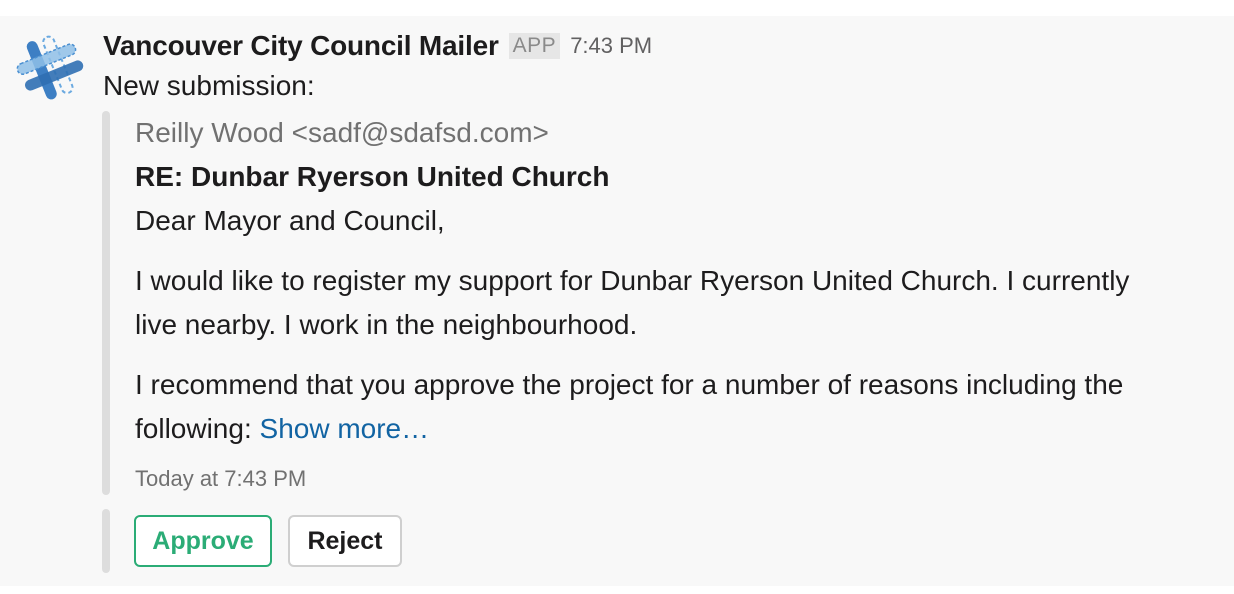 The width and height of the screenshot is (1234, 594). What do you see at coordinates (290, 220) in the screenshot?
I see `attachment-salutation: Dear Mayor and Council,` at bounding box center [290, 220].